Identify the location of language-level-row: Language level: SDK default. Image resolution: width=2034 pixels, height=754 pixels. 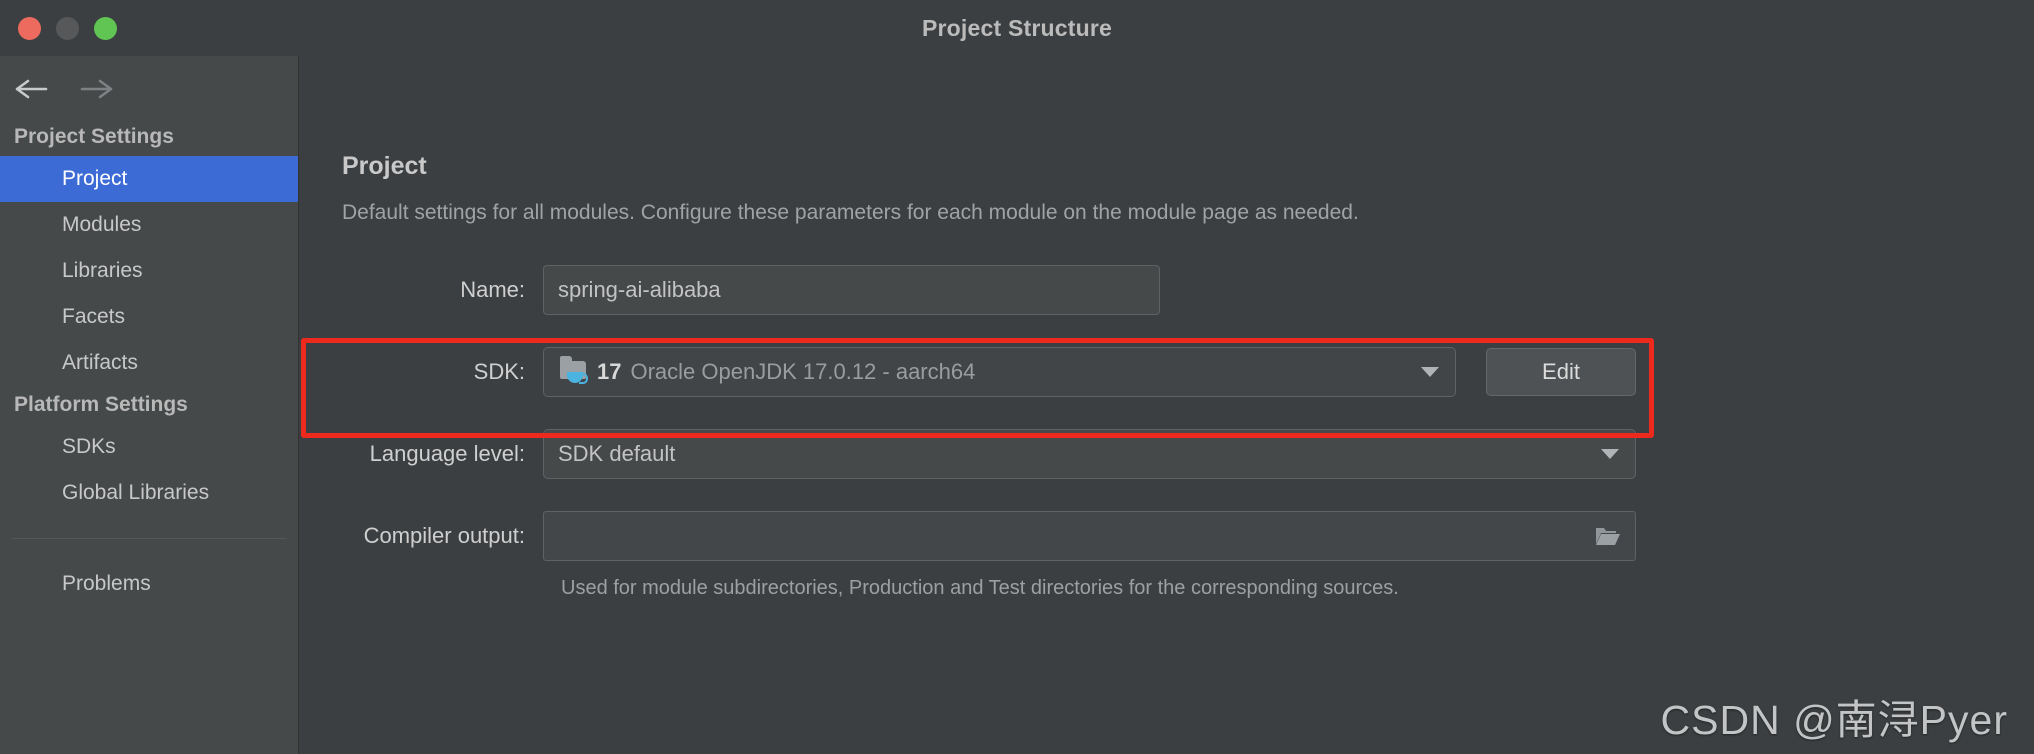
(1181, 454).